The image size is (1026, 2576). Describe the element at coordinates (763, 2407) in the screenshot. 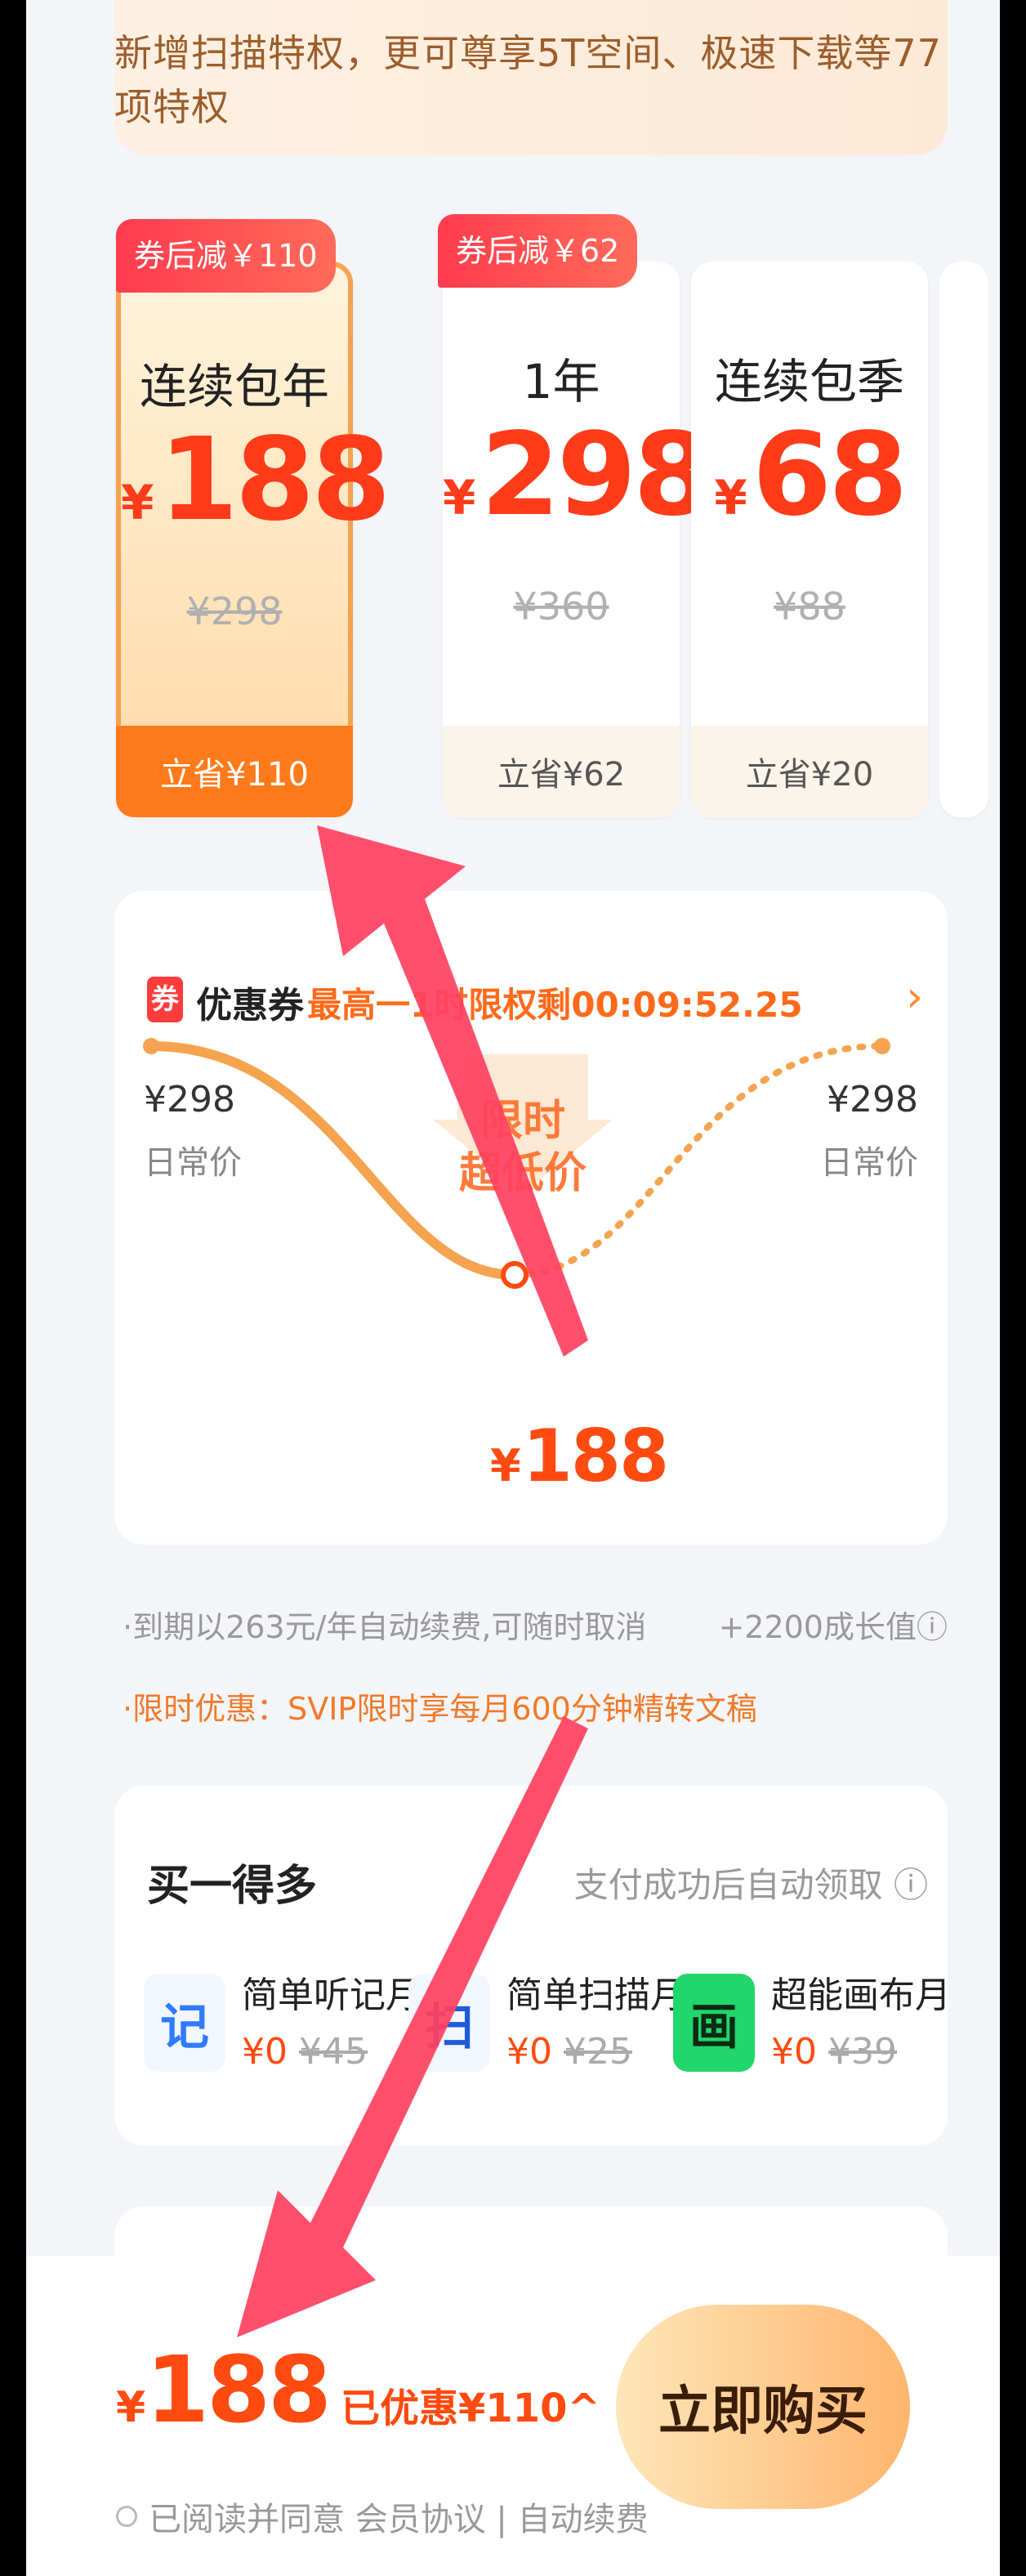

I see `buy-now-button: 立即购买` at that location.